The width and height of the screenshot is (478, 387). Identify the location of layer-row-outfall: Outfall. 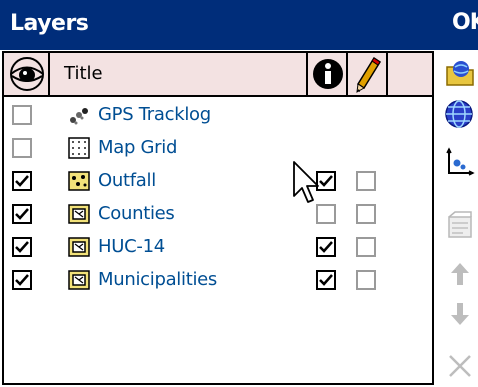
(218, 181).